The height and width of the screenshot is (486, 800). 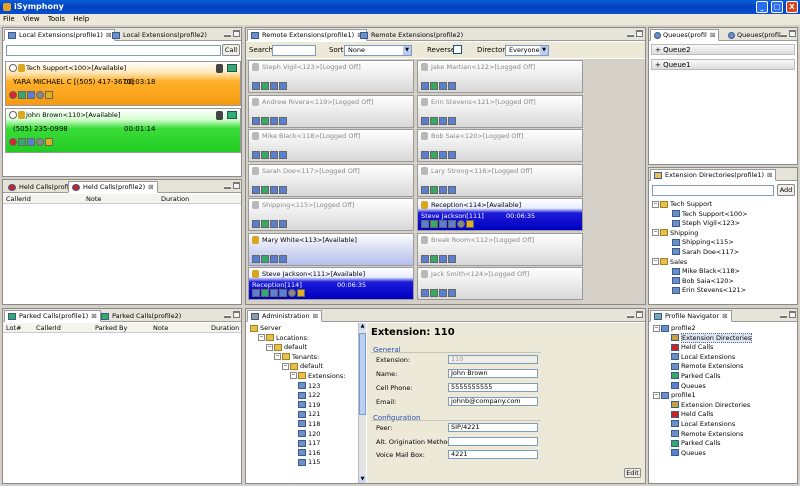 What do you see at coordinates (48, 328) in the screenshot?
I see `col-callerid: CallerId` at bounding box center [48, 328].